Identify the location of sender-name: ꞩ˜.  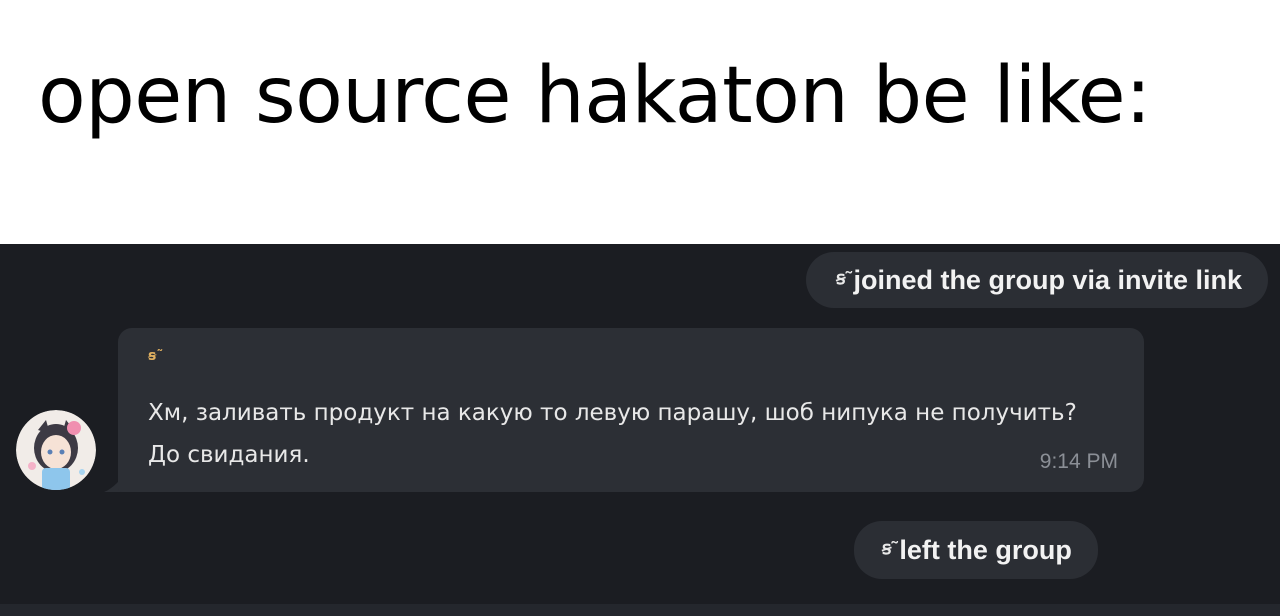
(155, 356).